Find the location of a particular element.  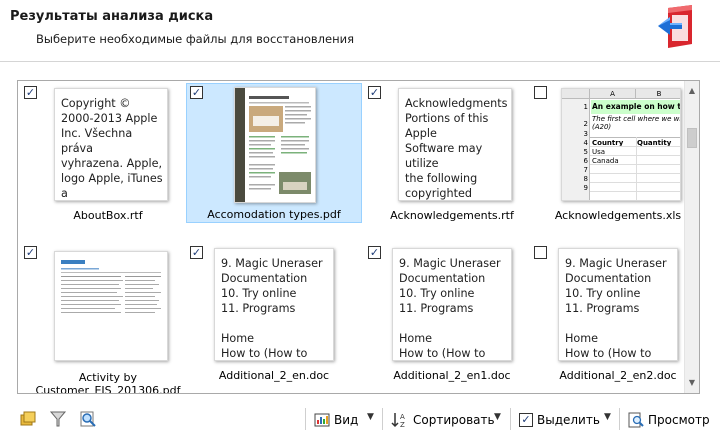

search-icon is located at coordinates (88, 419).